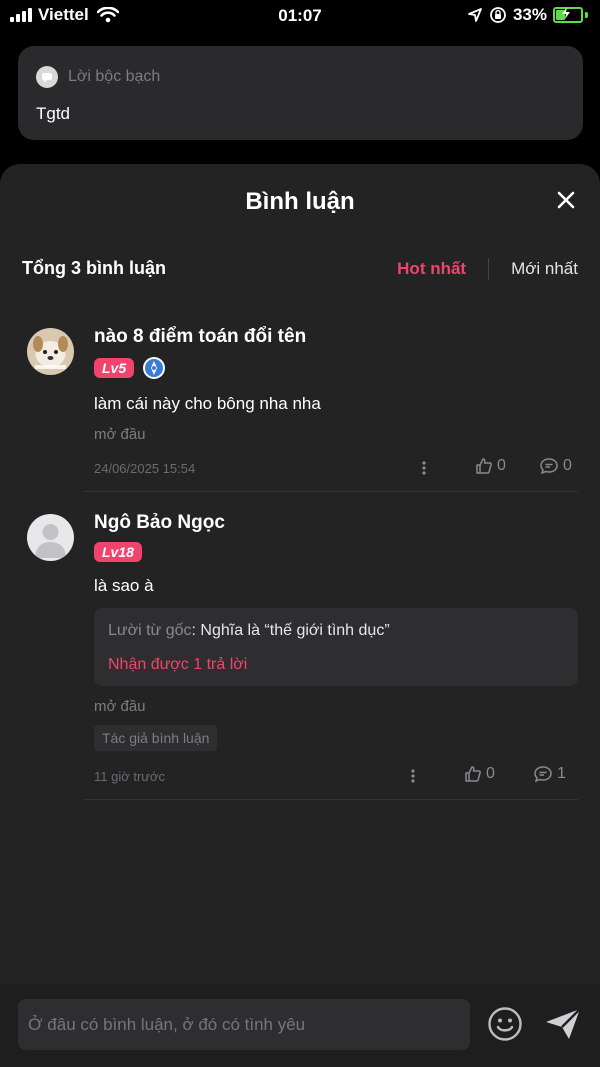 This screenshot has height=1067, width=600. I want to click on comment-input-container, so click(244, 1024).